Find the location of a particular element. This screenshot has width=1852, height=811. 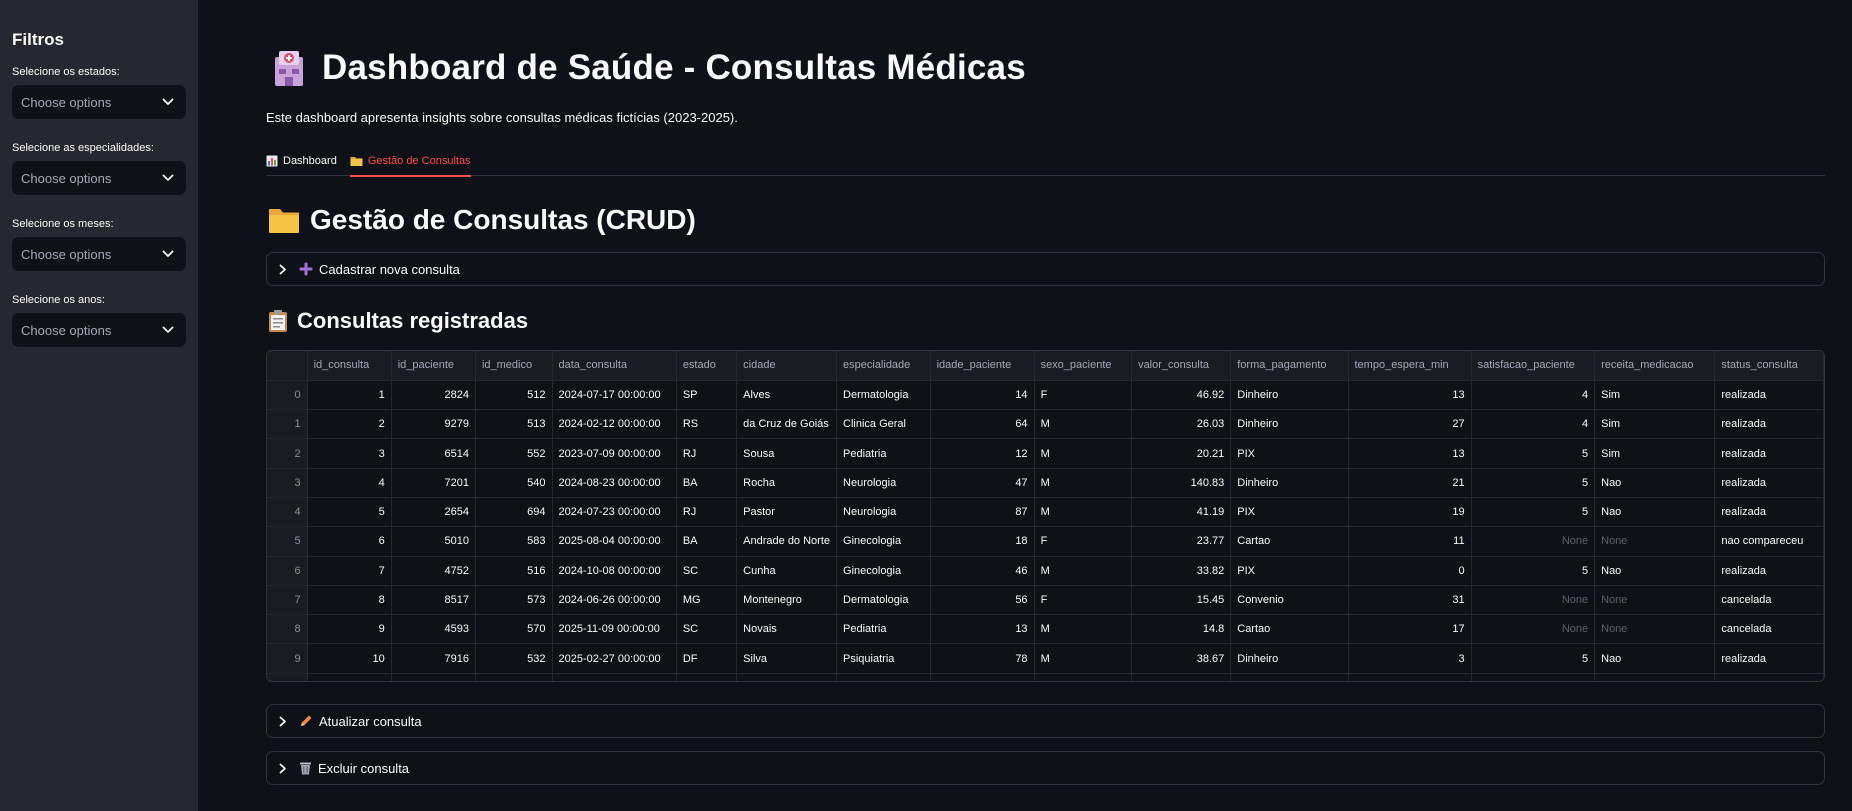

column-header: especialidade is located at coordinates (883, 366).